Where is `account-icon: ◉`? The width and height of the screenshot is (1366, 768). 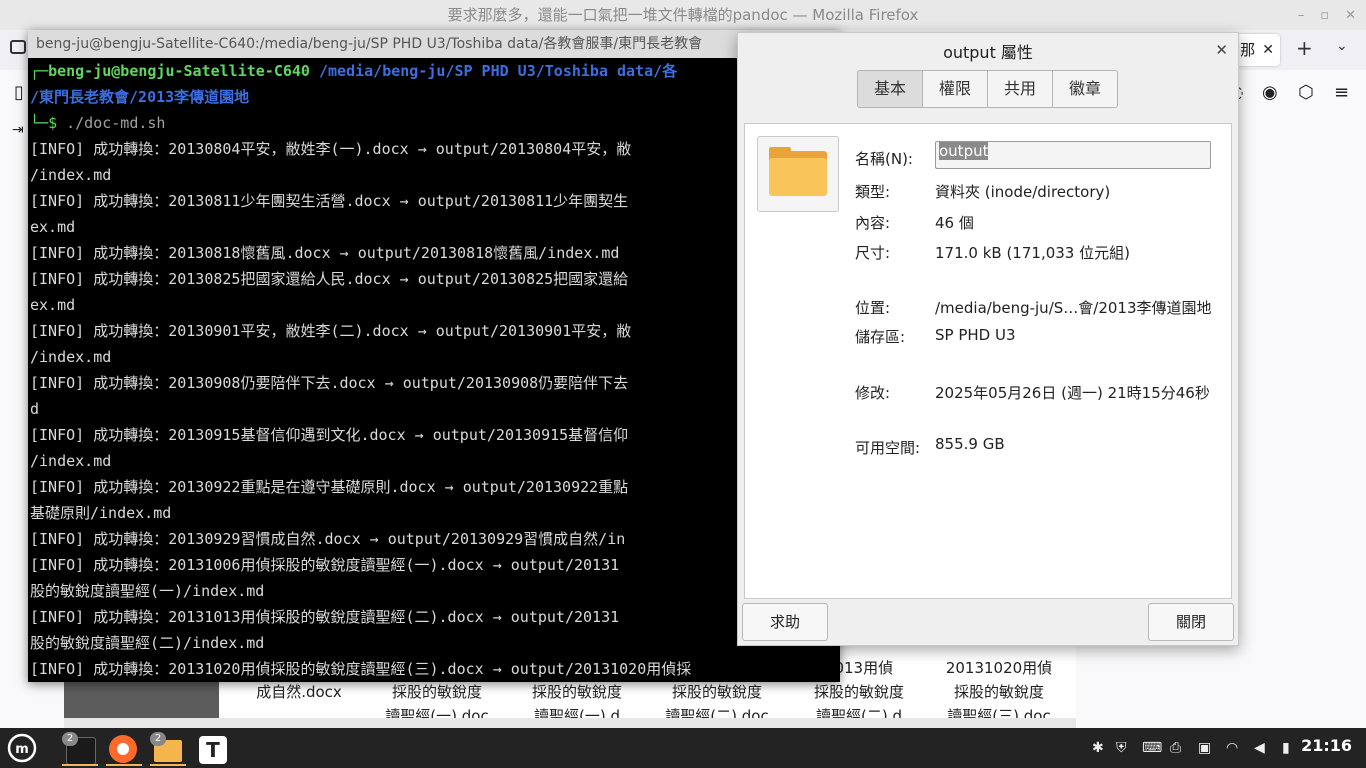
account-icon: ◉ is located at coordinates (1270, 92).